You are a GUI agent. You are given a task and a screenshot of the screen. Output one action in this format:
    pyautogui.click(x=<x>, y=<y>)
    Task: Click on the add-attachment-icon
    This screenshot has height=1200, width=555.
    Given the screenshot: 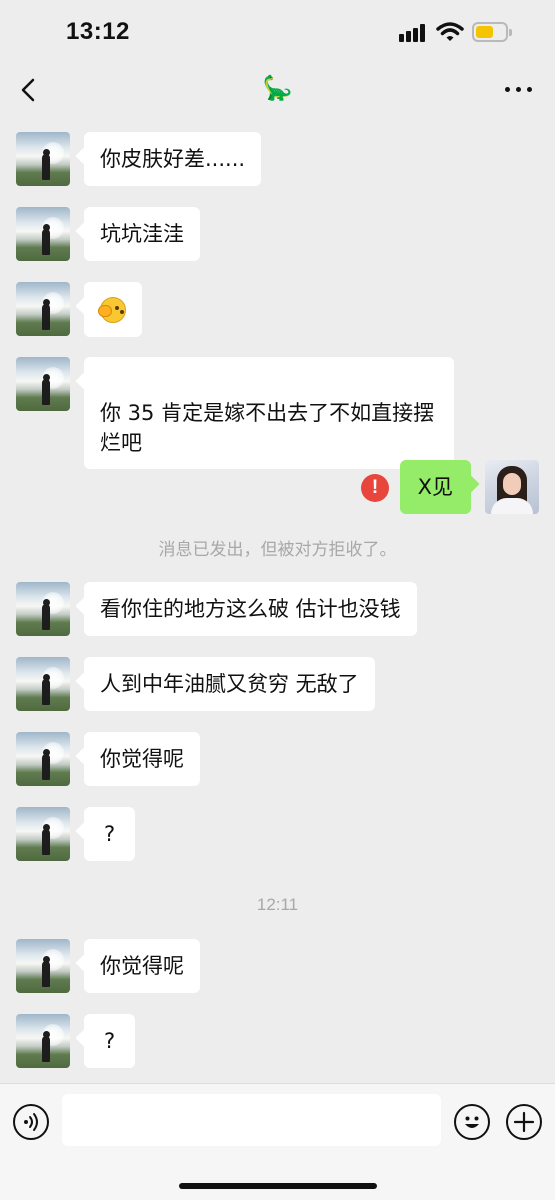 What is the action you would take?
    pyautogui.click(x=524, y=1122)
    